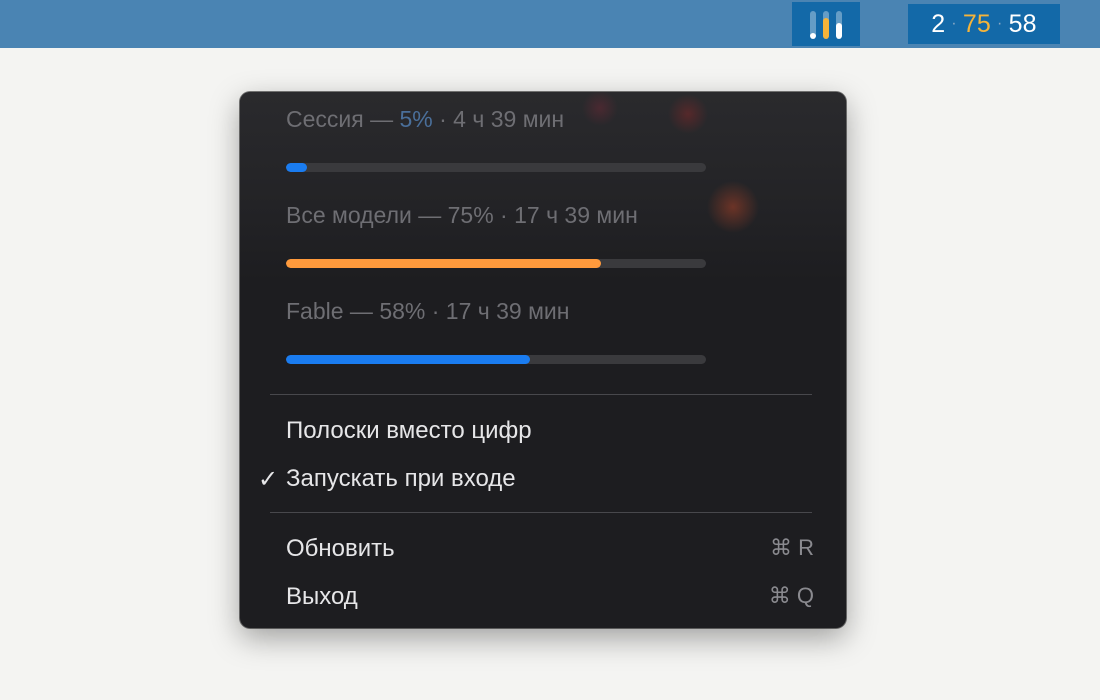 The height and width of the screenshot is (700, 1100). Describe the element at coordinates (296, 167) in the screenshot. I see `session-usage-progress-fill` at that location.